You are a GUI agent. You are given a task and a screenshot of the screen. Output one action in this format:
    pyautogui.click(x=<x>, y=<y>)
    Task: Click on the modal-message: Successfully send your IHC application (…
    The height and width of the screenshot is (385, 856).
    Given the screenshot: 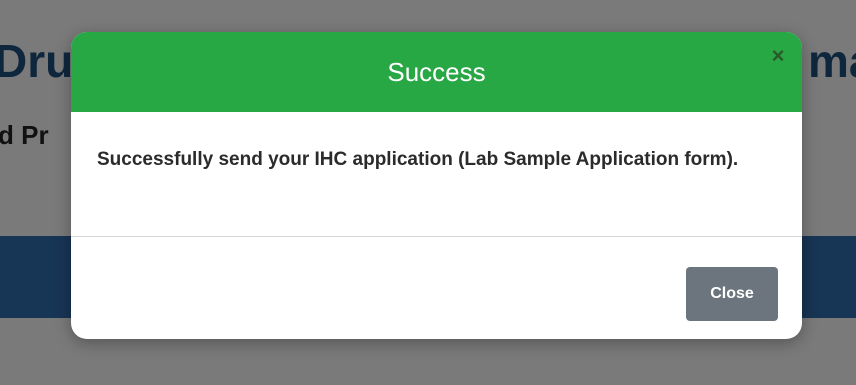 What is the action you would take?
    pyautogui.click(x=418, y=159)
    